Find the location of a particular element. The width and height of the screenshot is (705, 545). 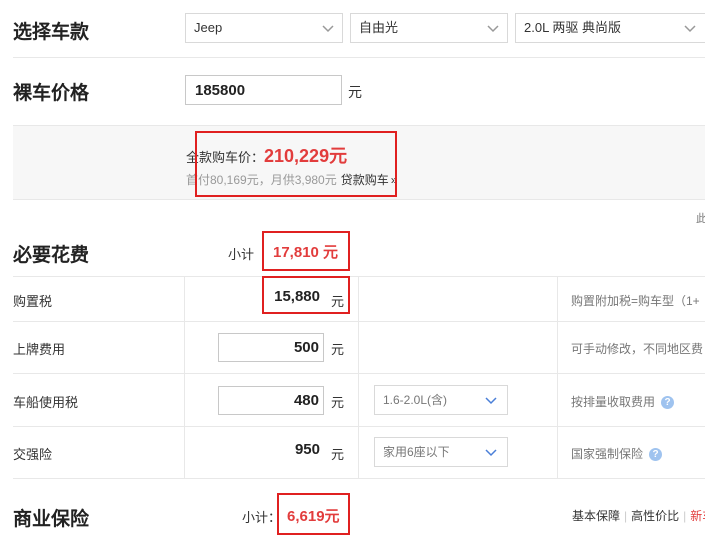

series-select-value: 自由光 is located at coordinates (379, 27).